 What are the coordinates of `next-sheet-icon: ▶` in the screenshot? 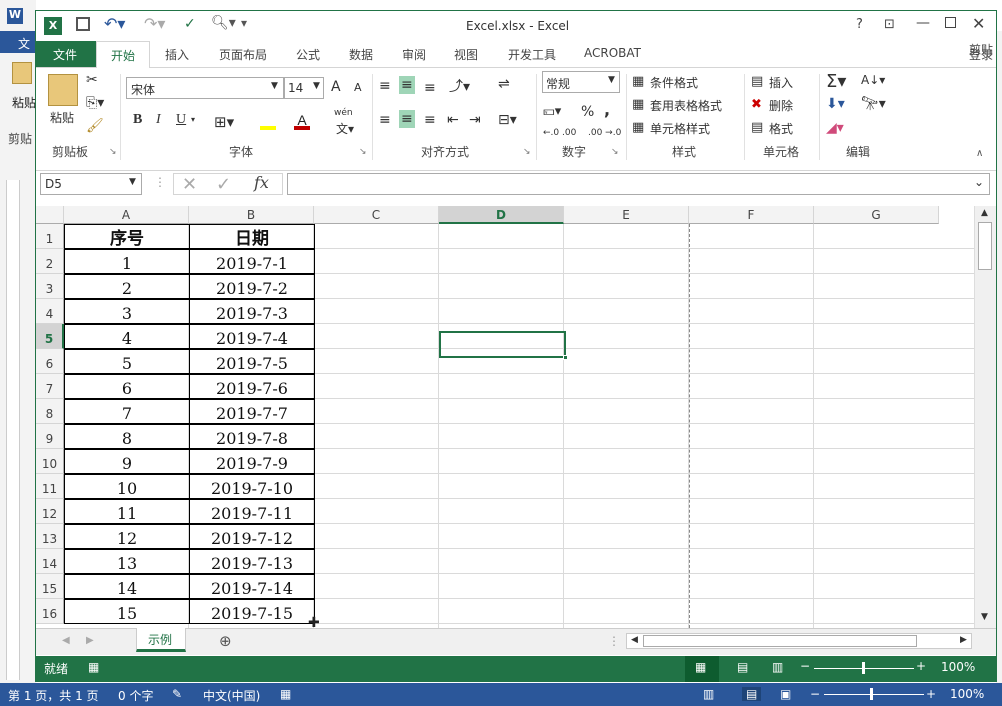 It's located at (90, 640).